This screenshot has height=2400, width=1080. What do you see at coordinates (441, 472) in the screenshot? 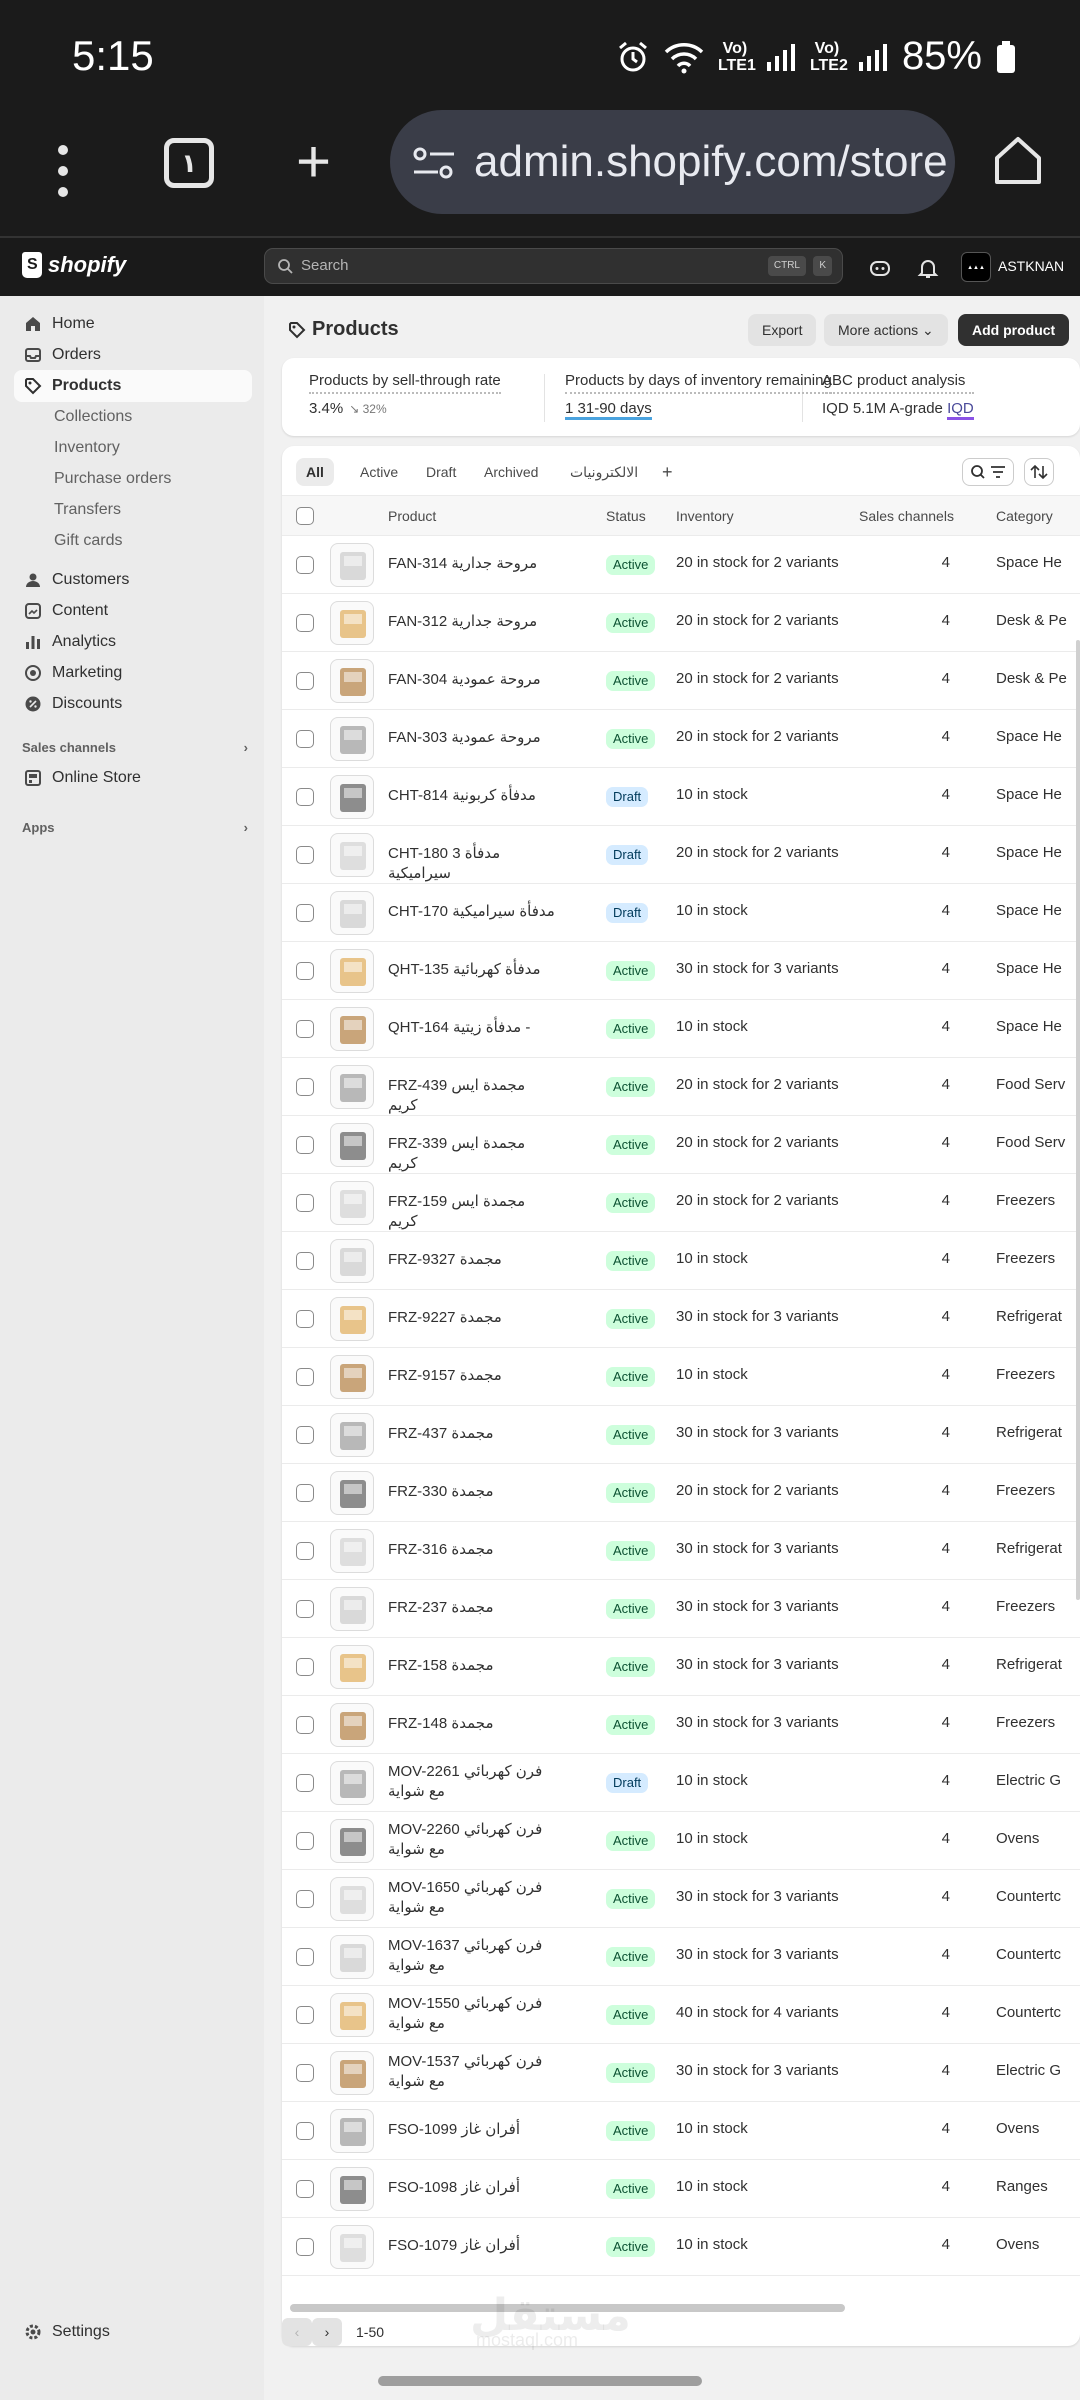
I see `tab-draft: Draft` at bounding box center [441, 472].